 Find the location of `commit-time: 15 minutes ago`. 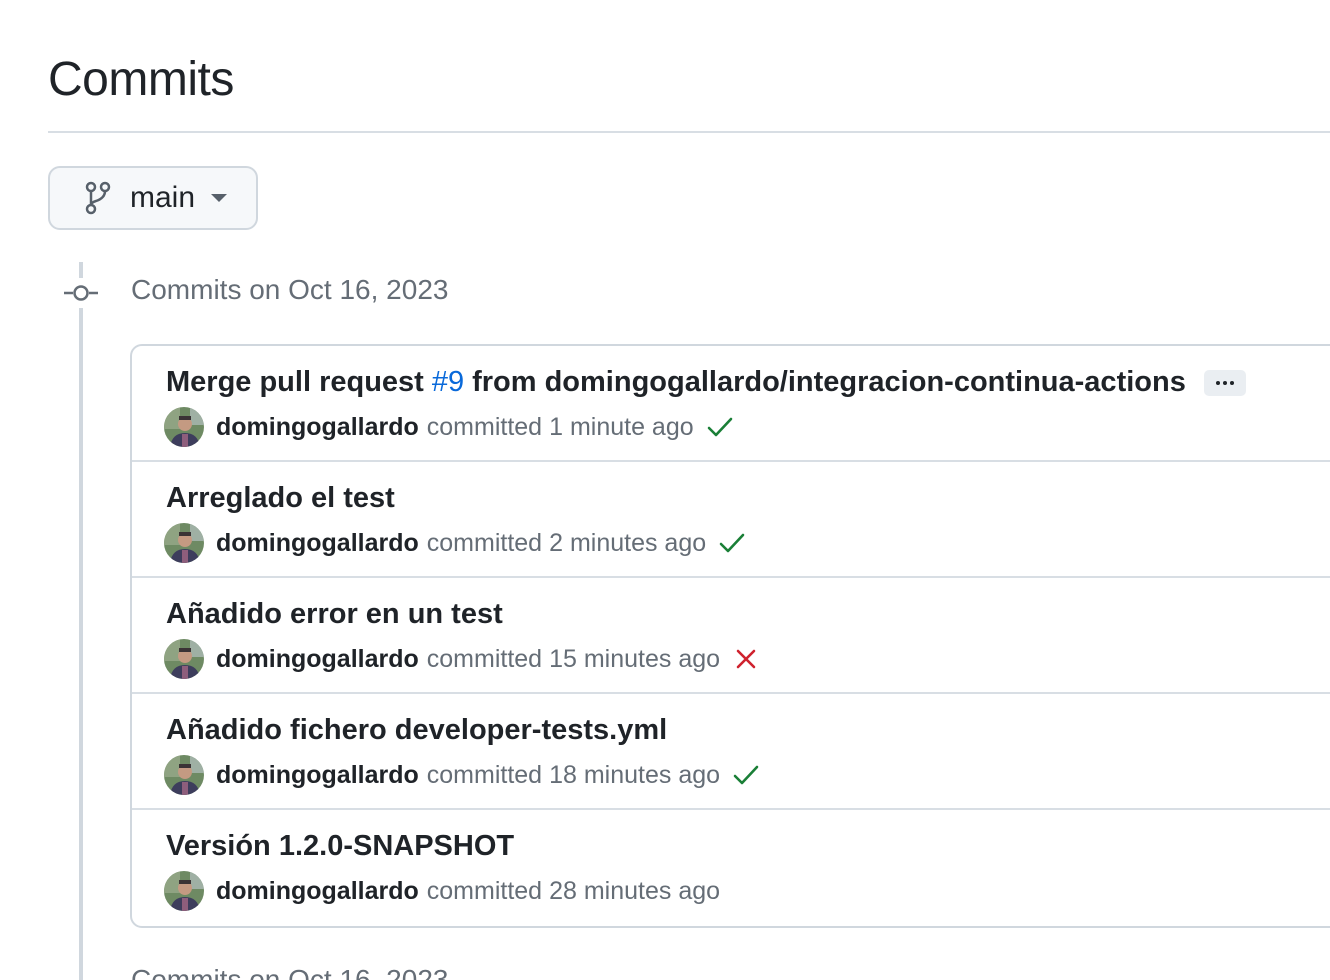

commit-time: 15 minutes ago is located at coordinates (635, 658).